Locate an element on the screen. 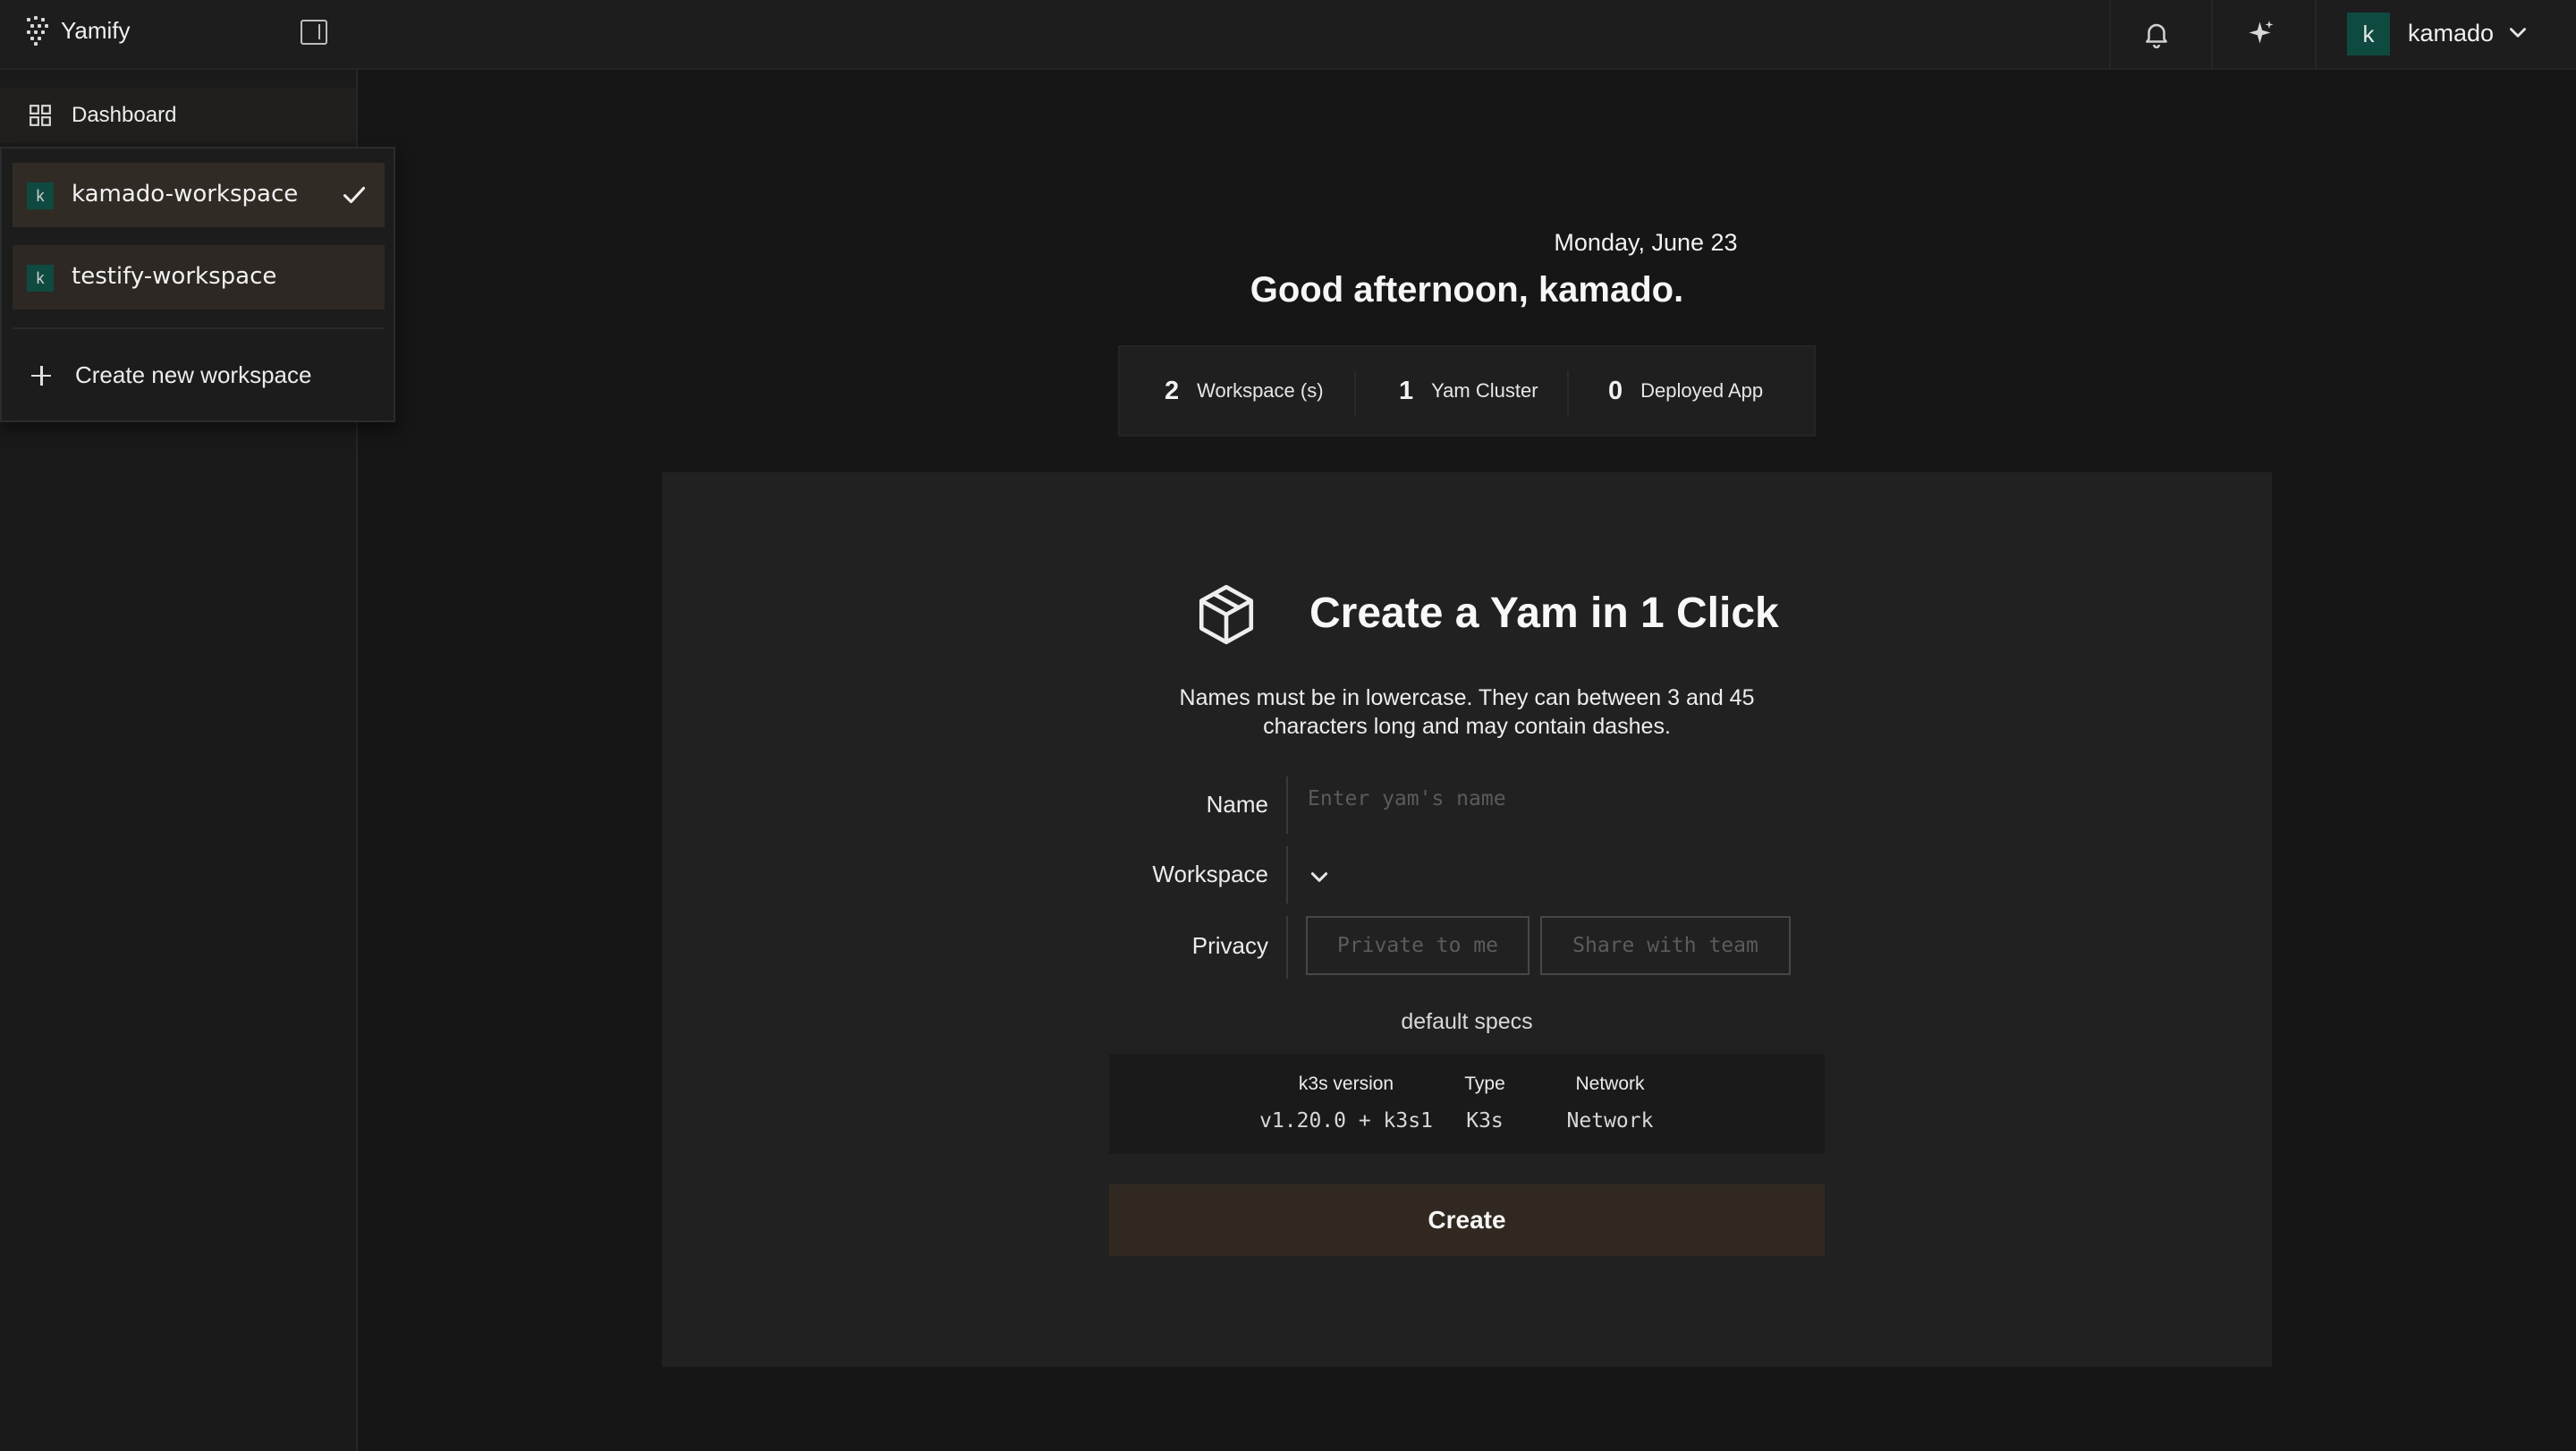 Image resolution: width=2576 pixels, height=1451 pixels. create-workspace-button: Create new workspace is located at coordinates (170, 375).